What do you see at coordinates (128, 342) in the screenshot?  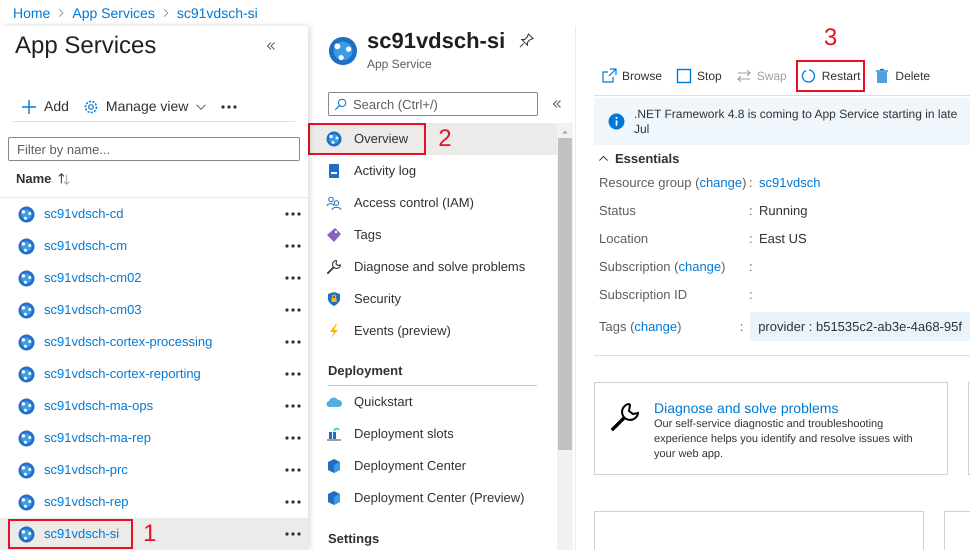 I see `resource-link: sc91vdsch-cortex-processing` at bounding box center [128, 342].